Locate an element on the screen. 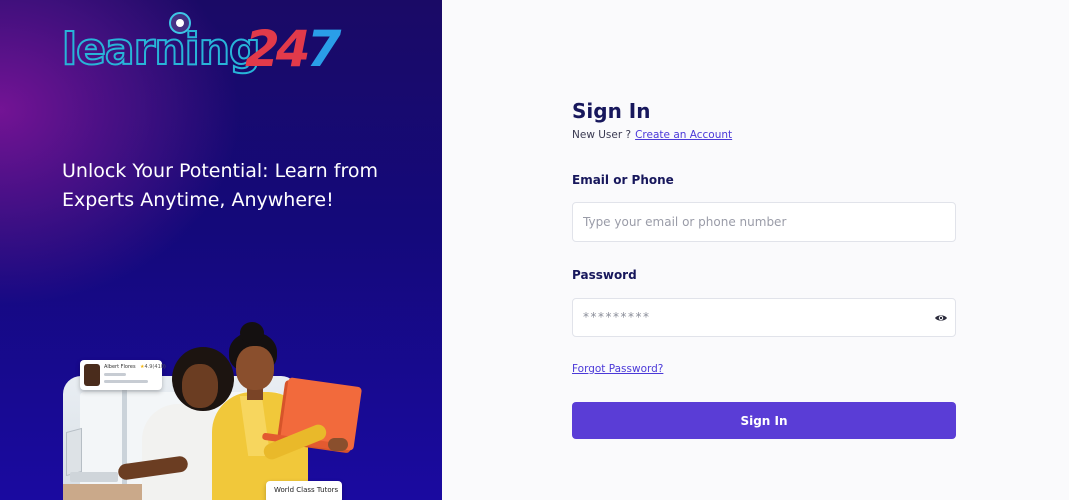 The height and width of the screenshot is (500, 1069). tutor-profile-card: Albert Flores ★4.9(410) is located at coordinates (123, 375).